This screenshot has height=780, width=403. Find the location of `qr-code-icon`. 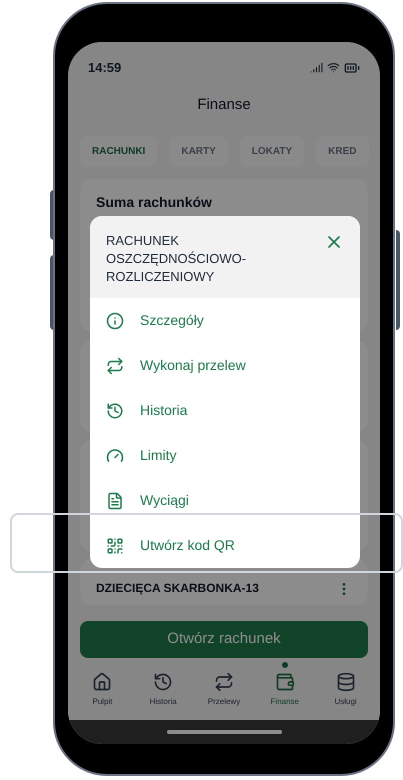

qr-code-icon is located at coordinates (115, 545).